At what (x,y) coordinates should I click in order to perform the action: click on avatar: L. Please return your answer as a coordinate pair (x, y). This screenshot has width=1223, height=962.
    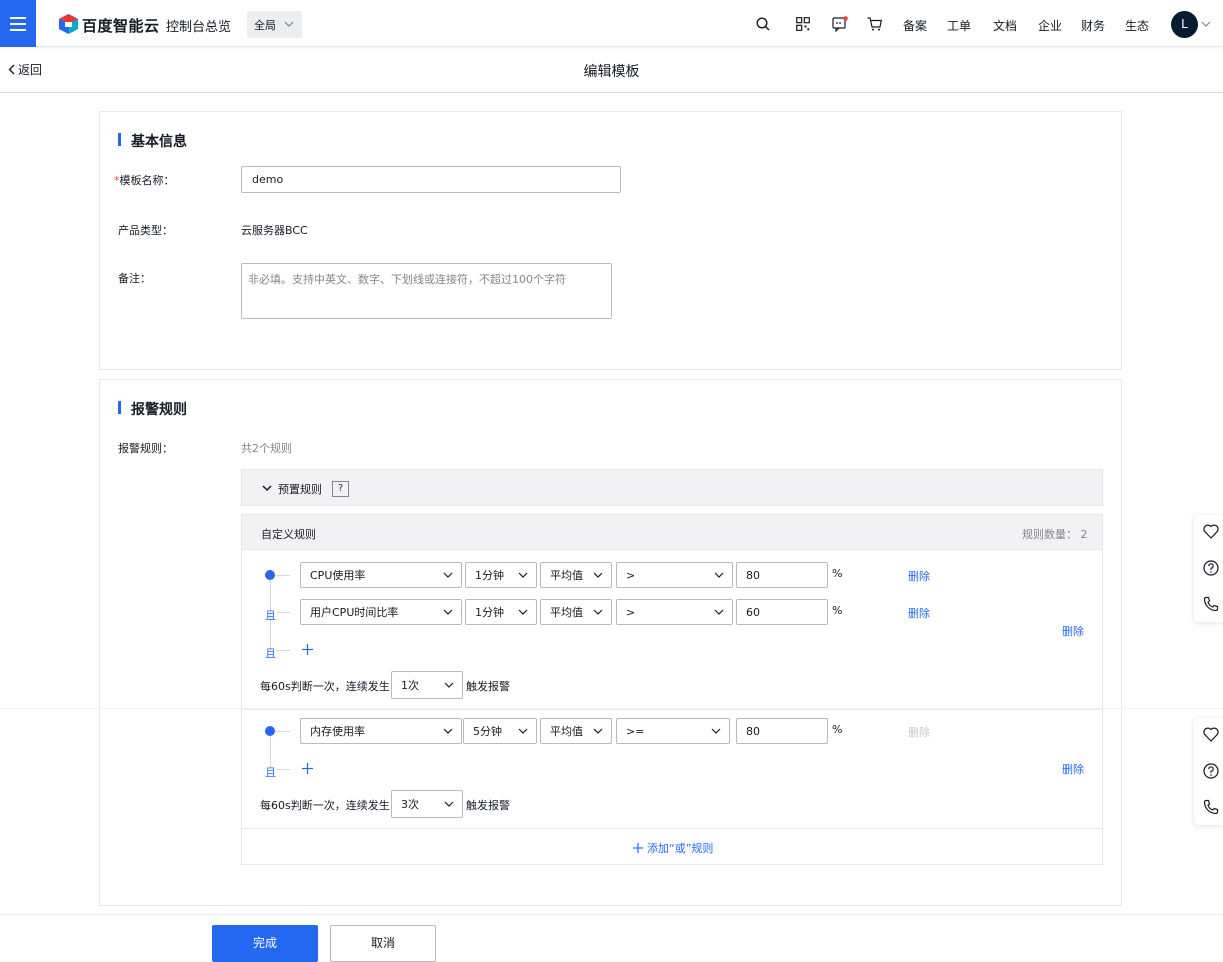
    Looking at the image, I should click on (1184, 24).